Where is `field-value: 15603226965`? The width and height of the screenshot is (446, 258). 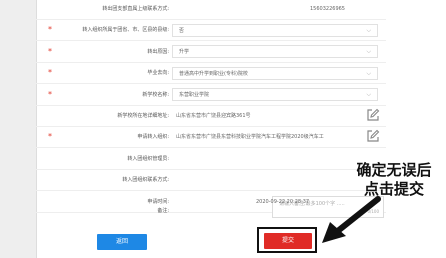 field-value: 15603226965 is located at coordinates (327, 9).